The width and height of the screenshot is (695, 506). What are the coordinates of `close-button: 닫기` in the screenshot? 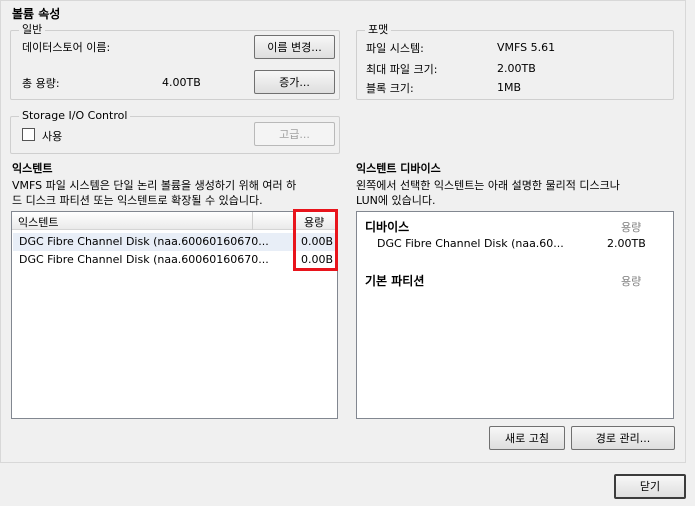 It's located at (650, 486).